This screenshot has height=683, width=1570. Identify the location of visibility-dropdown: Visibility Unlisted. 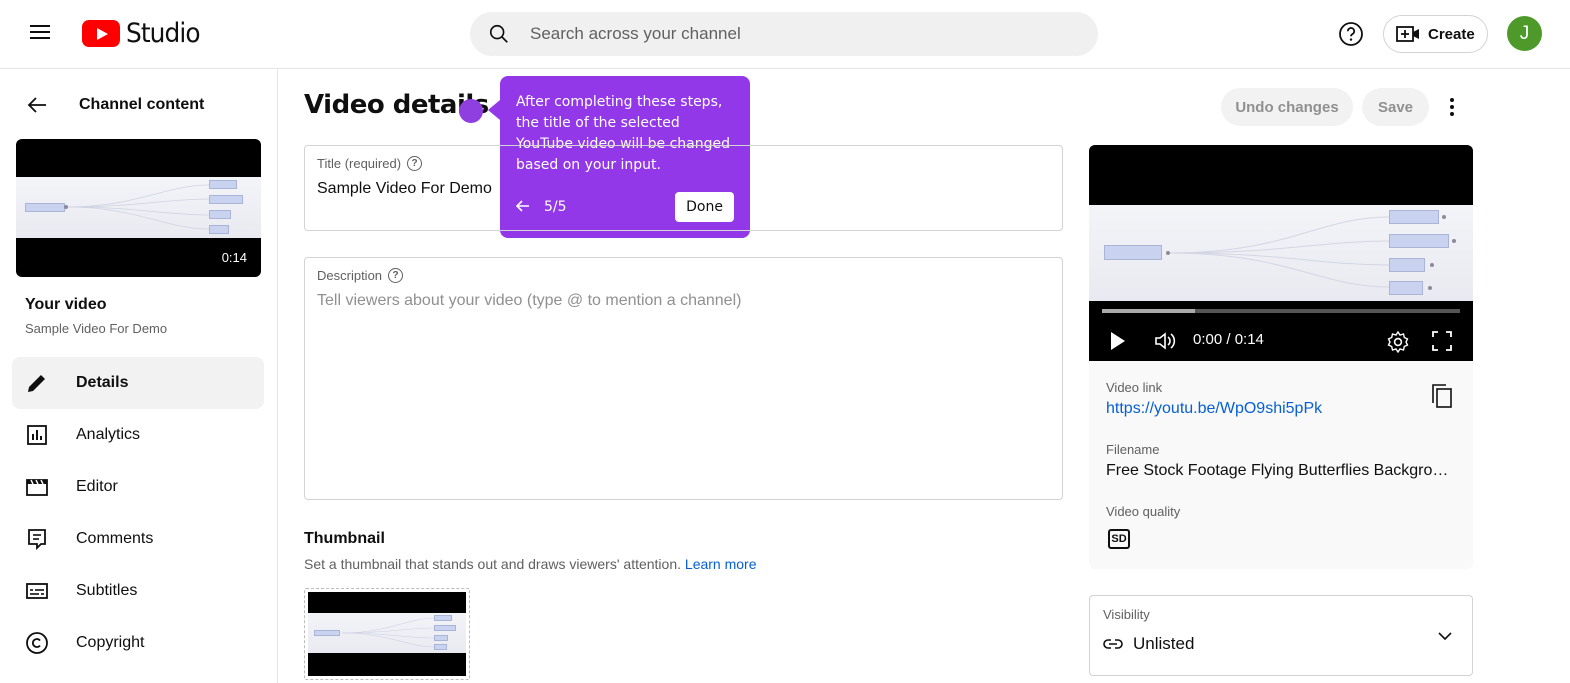
(1281, 635).